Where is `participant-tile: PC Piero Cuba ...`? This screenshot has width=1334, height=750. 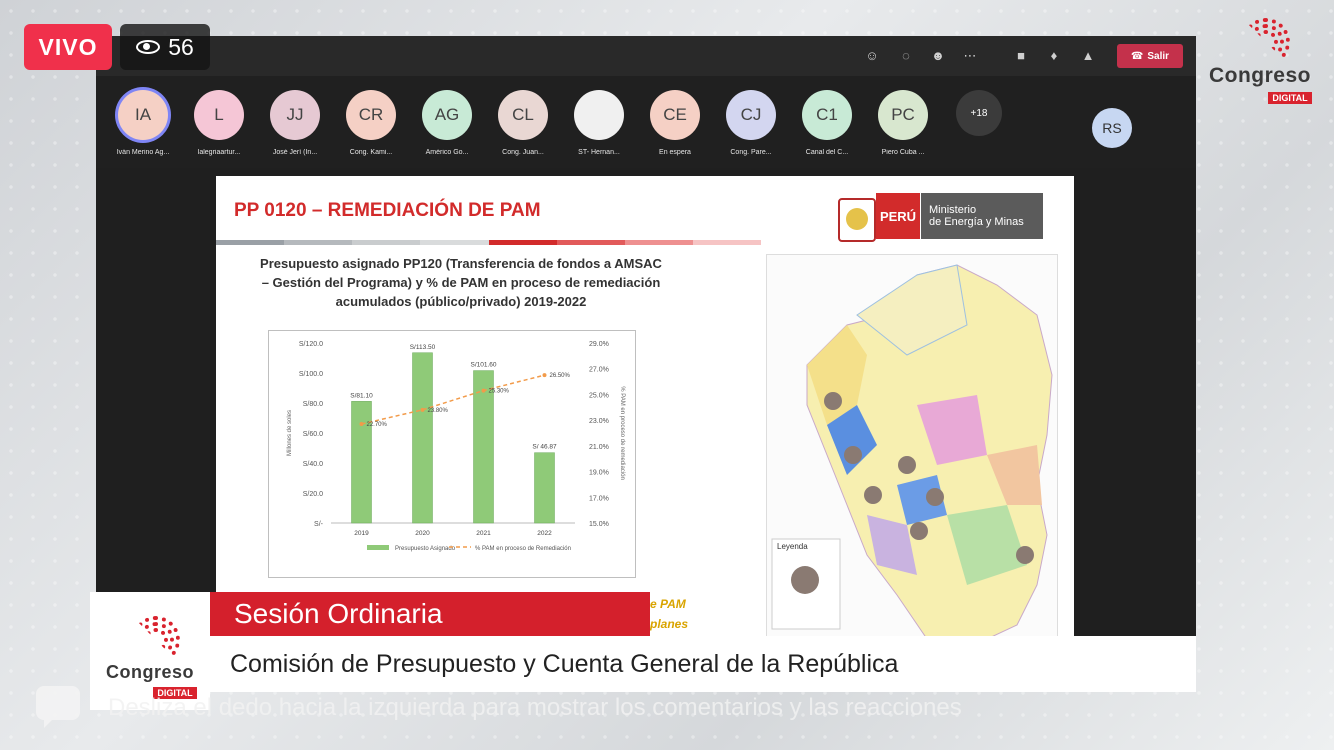 participant-tile: PC Piero Cuba ... is located at coordinates (903, 123).